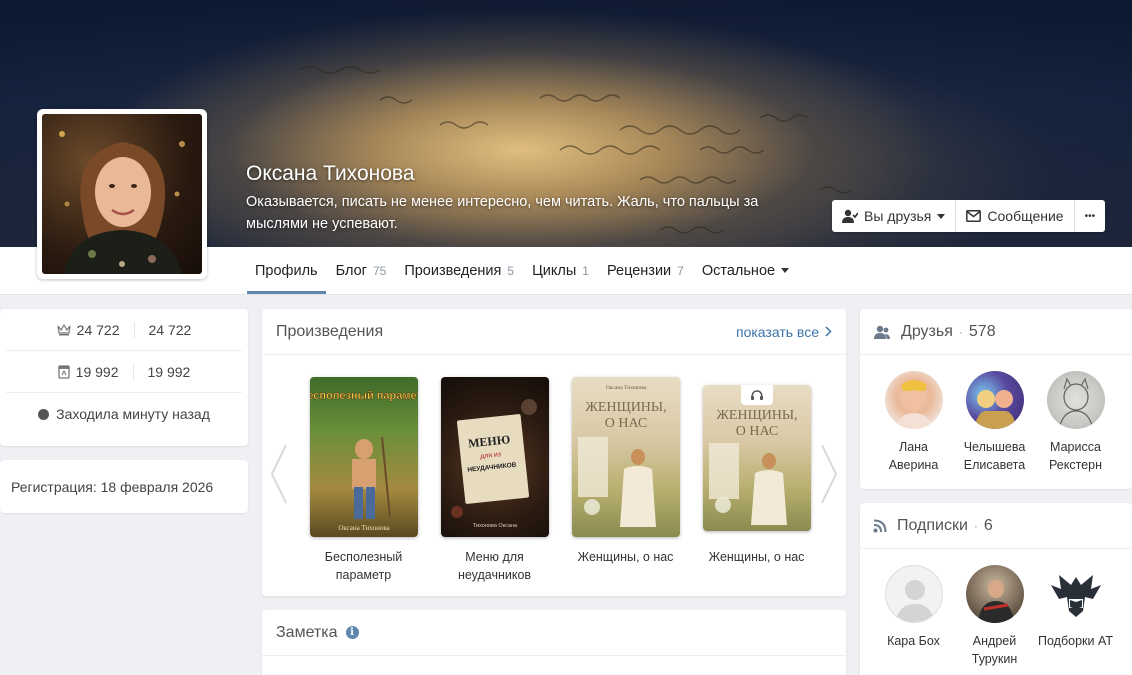 The width and height of the screenshot is (1132, 675). Describe the element at coordinates (98, 329) in the screenshot. I see `rating-value: 24 722` at that location.